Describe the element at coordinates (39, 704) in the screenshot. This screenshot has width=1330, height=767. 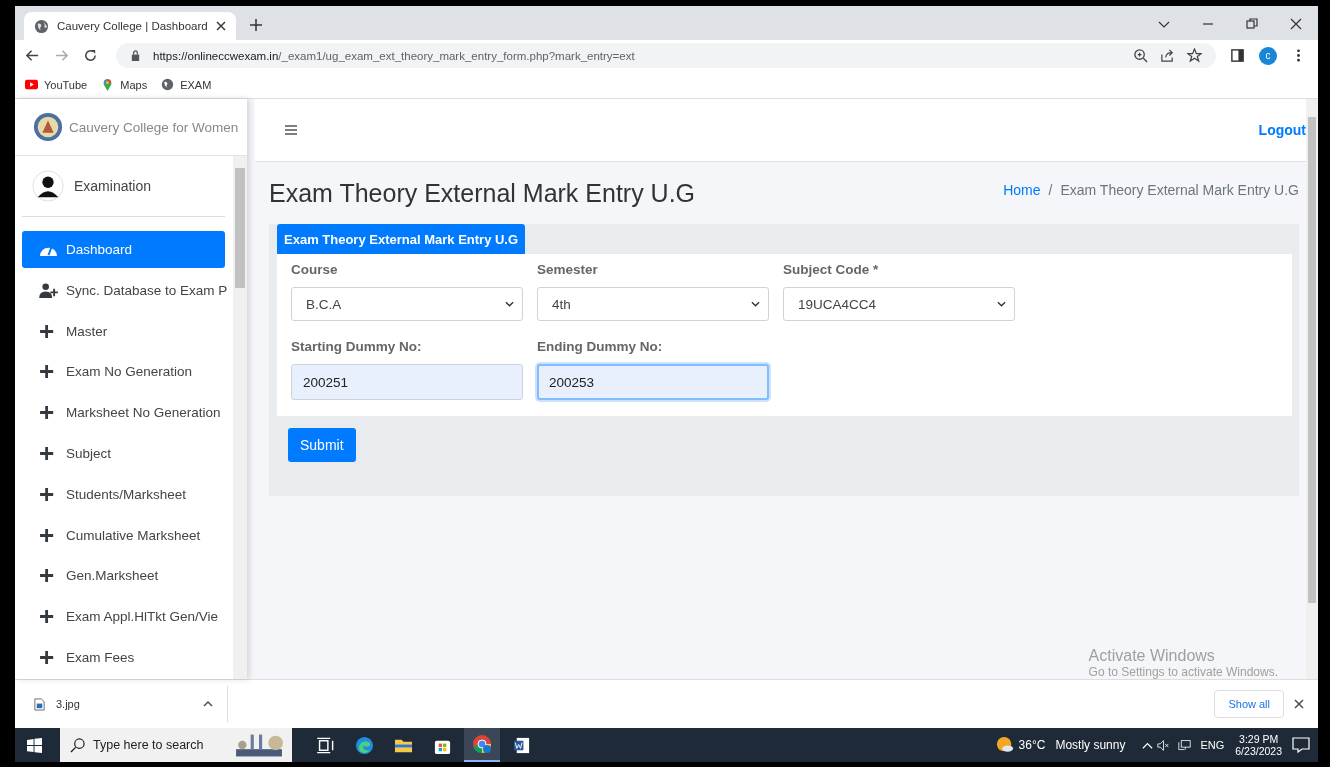
I see `file-icon` at that location.